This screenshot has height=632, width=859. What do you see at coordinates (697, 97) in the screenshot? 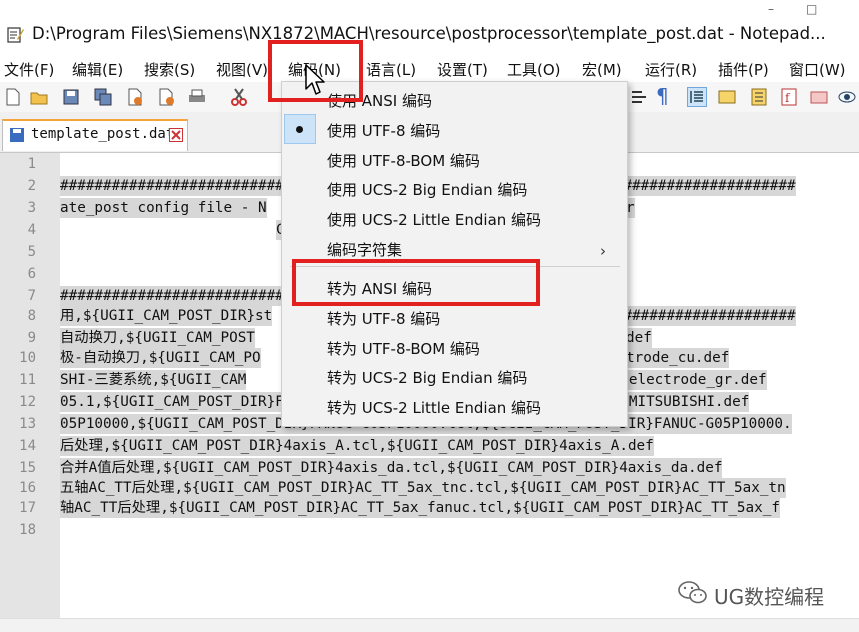
I see `indent-guide-icon` at bounding box center [697, 97].